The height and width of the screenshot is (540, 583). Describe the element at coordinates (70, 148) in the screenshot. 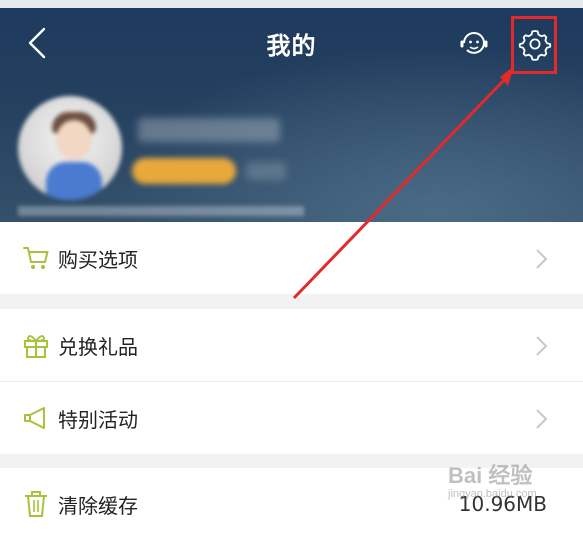

I see `avatar` at that location.